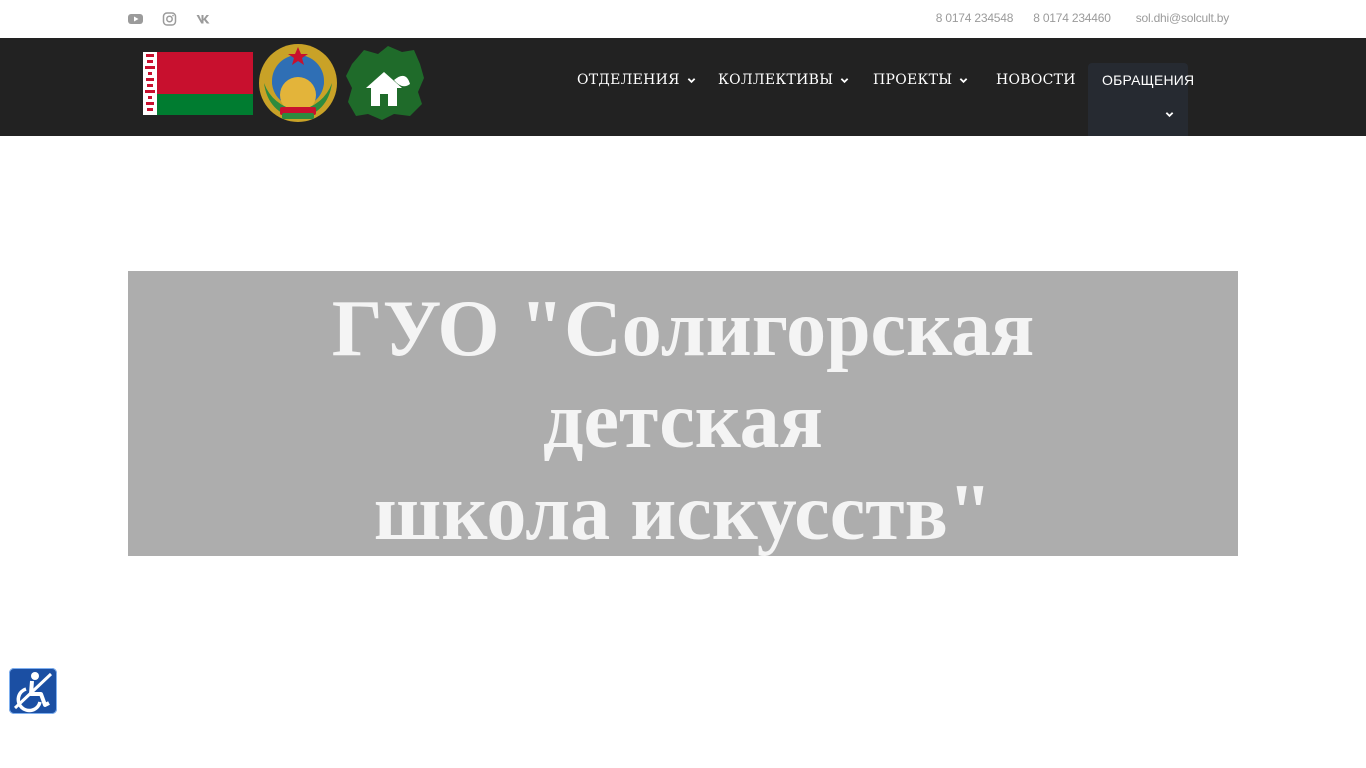  Describe the element at coordinates (170, 19) in the screenshot. I see `instagram-icon` at that location.